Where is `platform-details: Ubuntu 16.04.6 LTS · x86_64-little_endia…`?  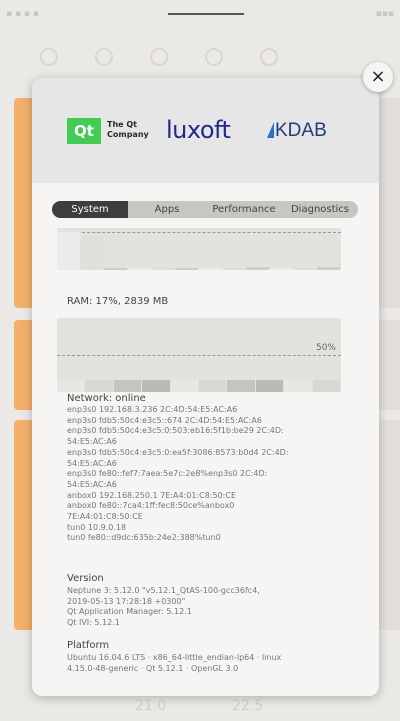
platform-details: Ubuntu 16.04.6 LTS · x86_64-little_endia… is located at coordinates (174, 663).